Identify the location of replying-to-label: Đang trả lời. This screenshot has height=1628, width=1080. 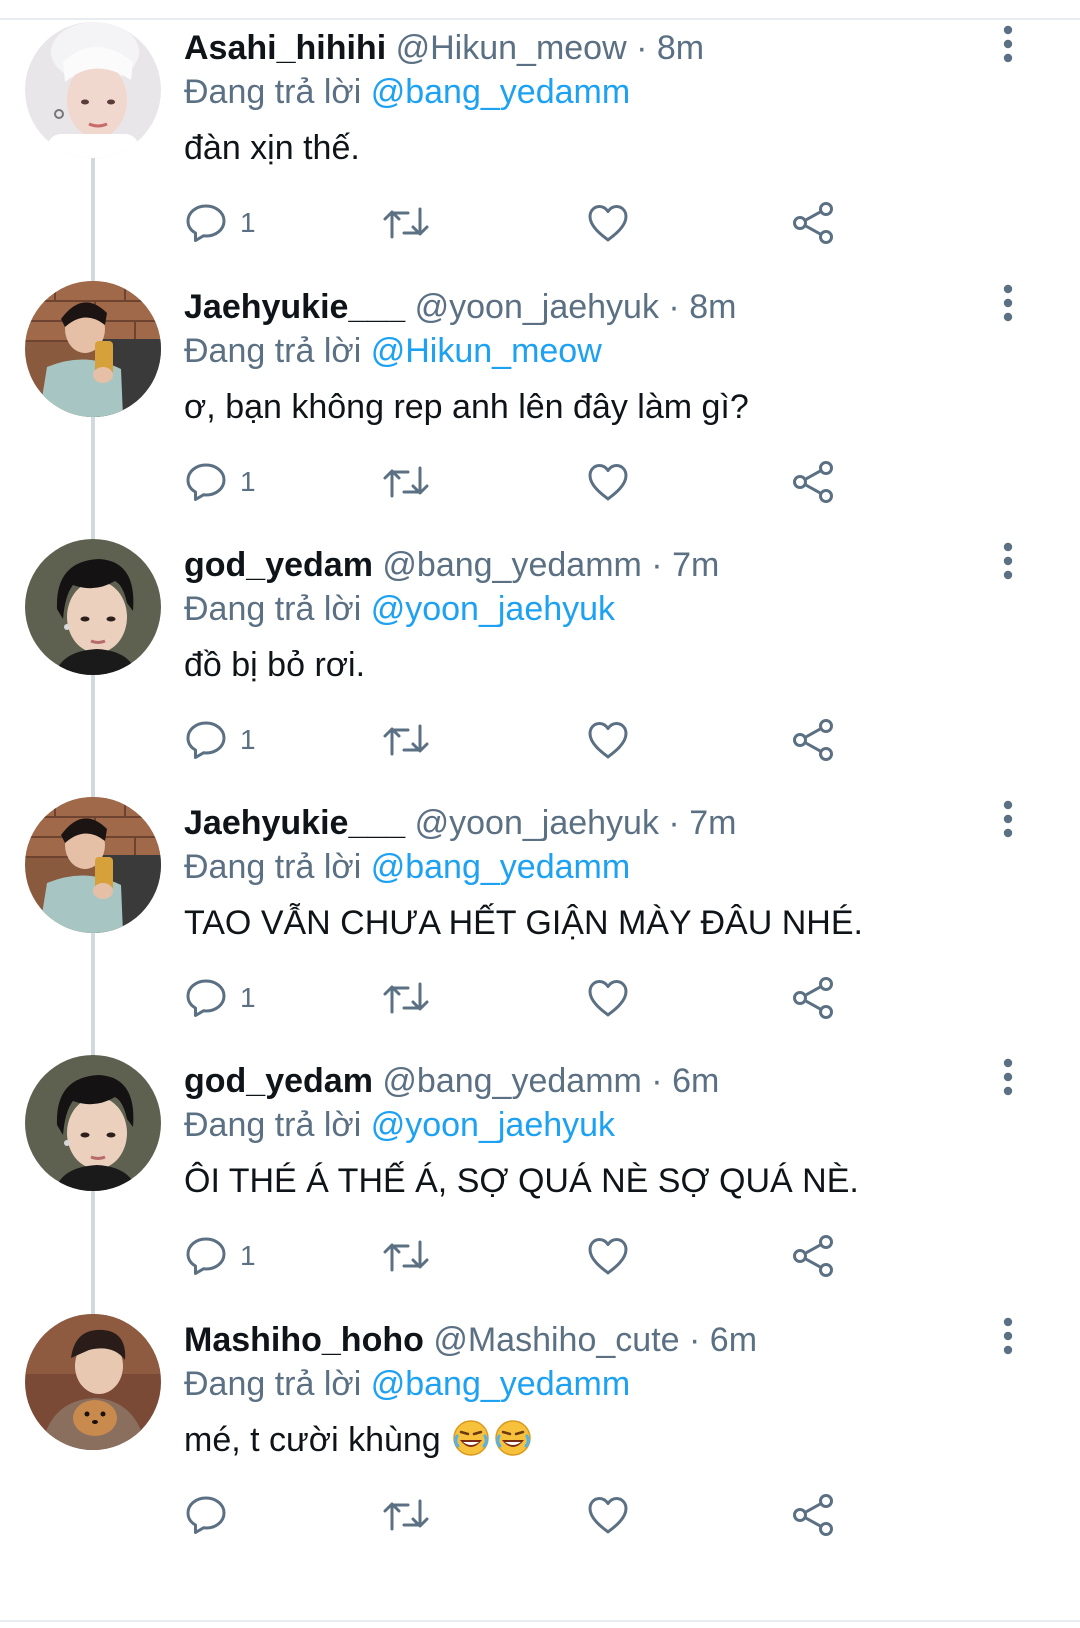
(273, 92).